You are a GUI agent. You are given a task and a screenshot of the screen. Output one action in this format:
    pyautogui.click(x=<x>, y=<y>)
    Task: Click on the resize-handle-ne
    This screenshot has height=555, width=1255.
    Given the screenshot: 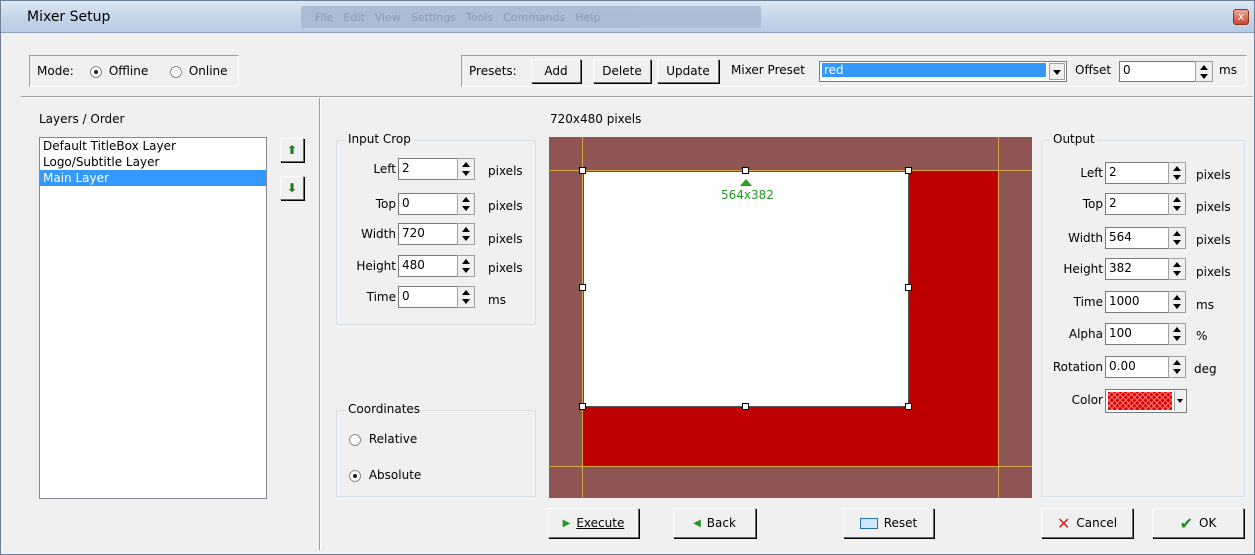 What is the action you would take?
    pyautogui.click(x=908, y=170)
    